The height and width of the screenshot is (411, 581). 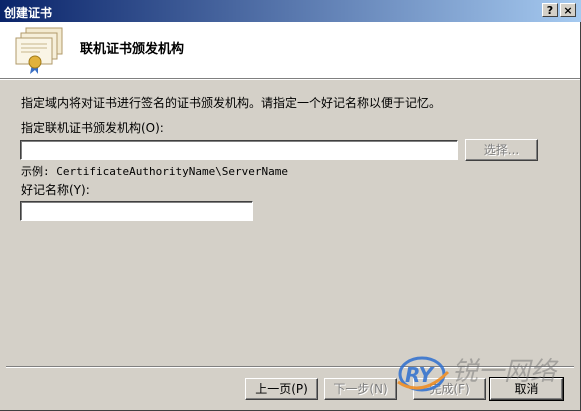 I want to click on wizard-header: 联机证书颁发机构, so click(x=290, y=50).